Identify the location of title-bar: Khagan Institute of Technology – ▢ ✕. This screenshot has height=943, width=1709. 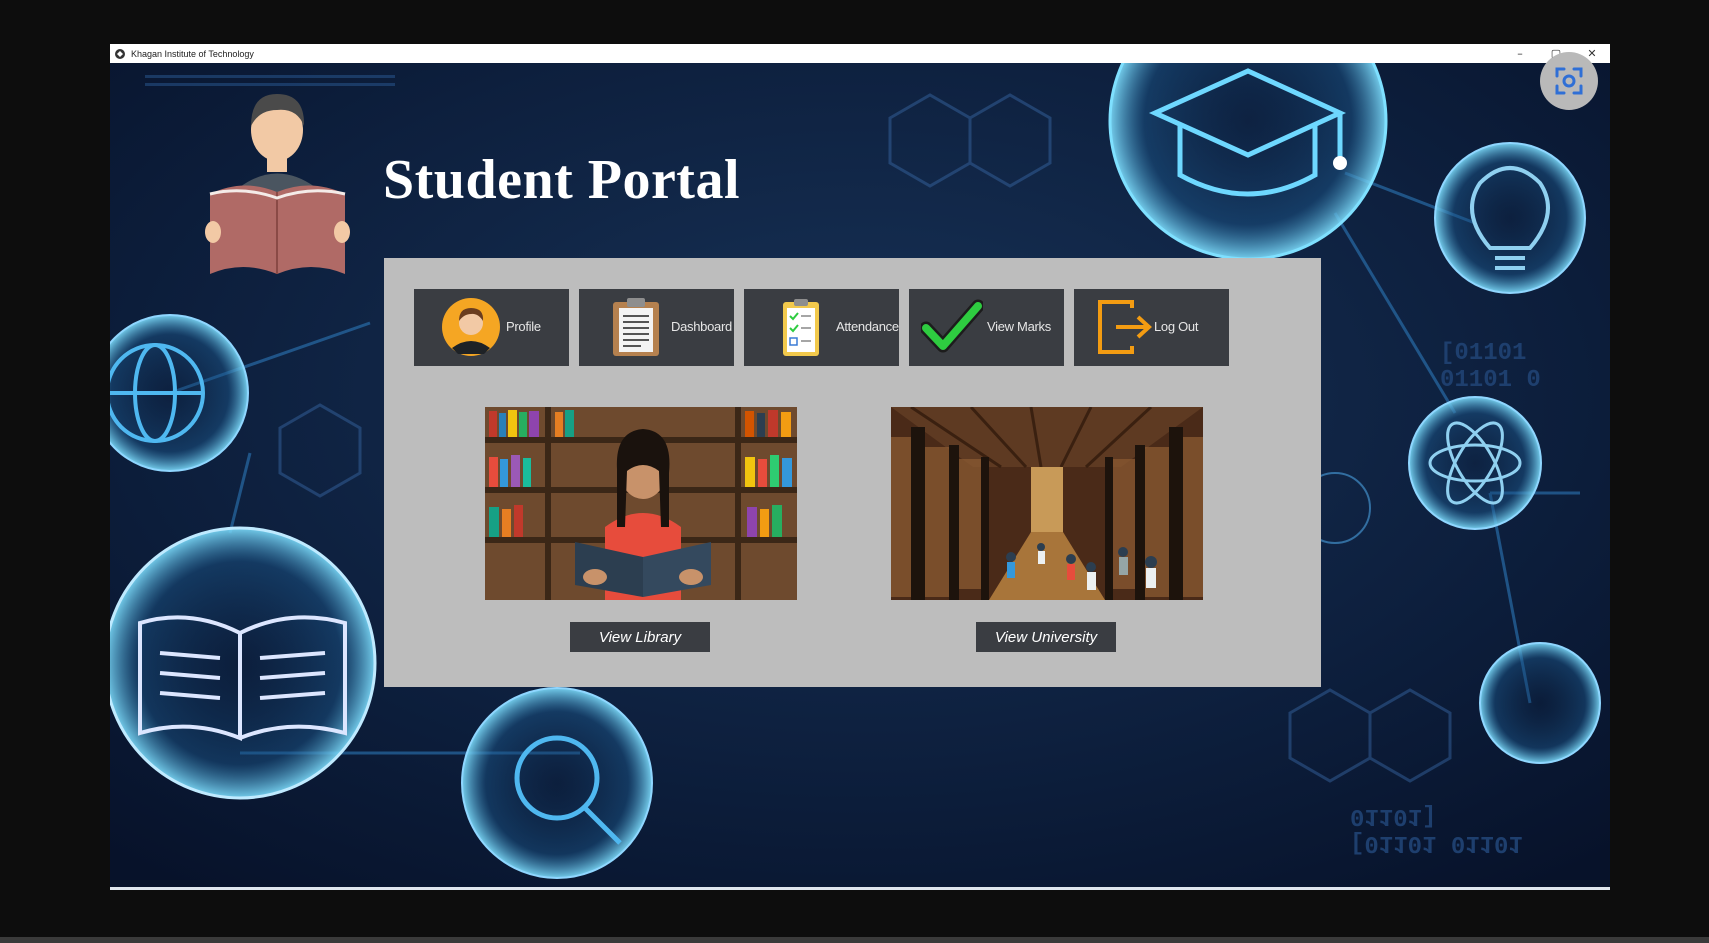
(860, 53).